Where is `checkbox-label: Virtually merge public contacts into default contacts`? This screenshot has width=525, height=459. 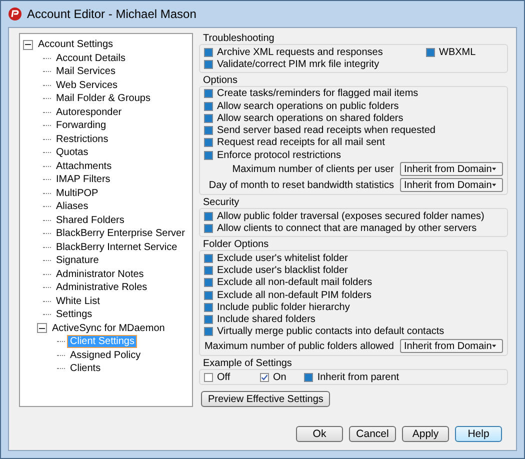
checkbox-label: Virtually merge public contacts into default contacts is located at coordinates (330, 332).